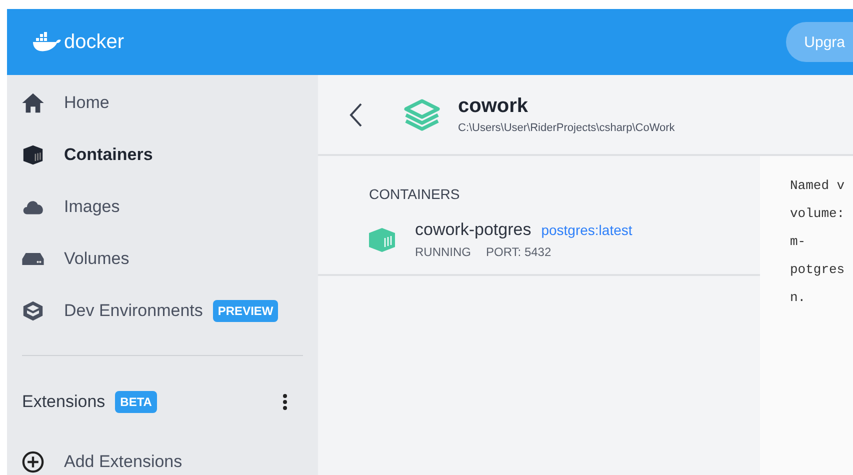  Describe the element at coordinates (162, 155) in the screenshot. I see `nav-item: Containers` at that location.